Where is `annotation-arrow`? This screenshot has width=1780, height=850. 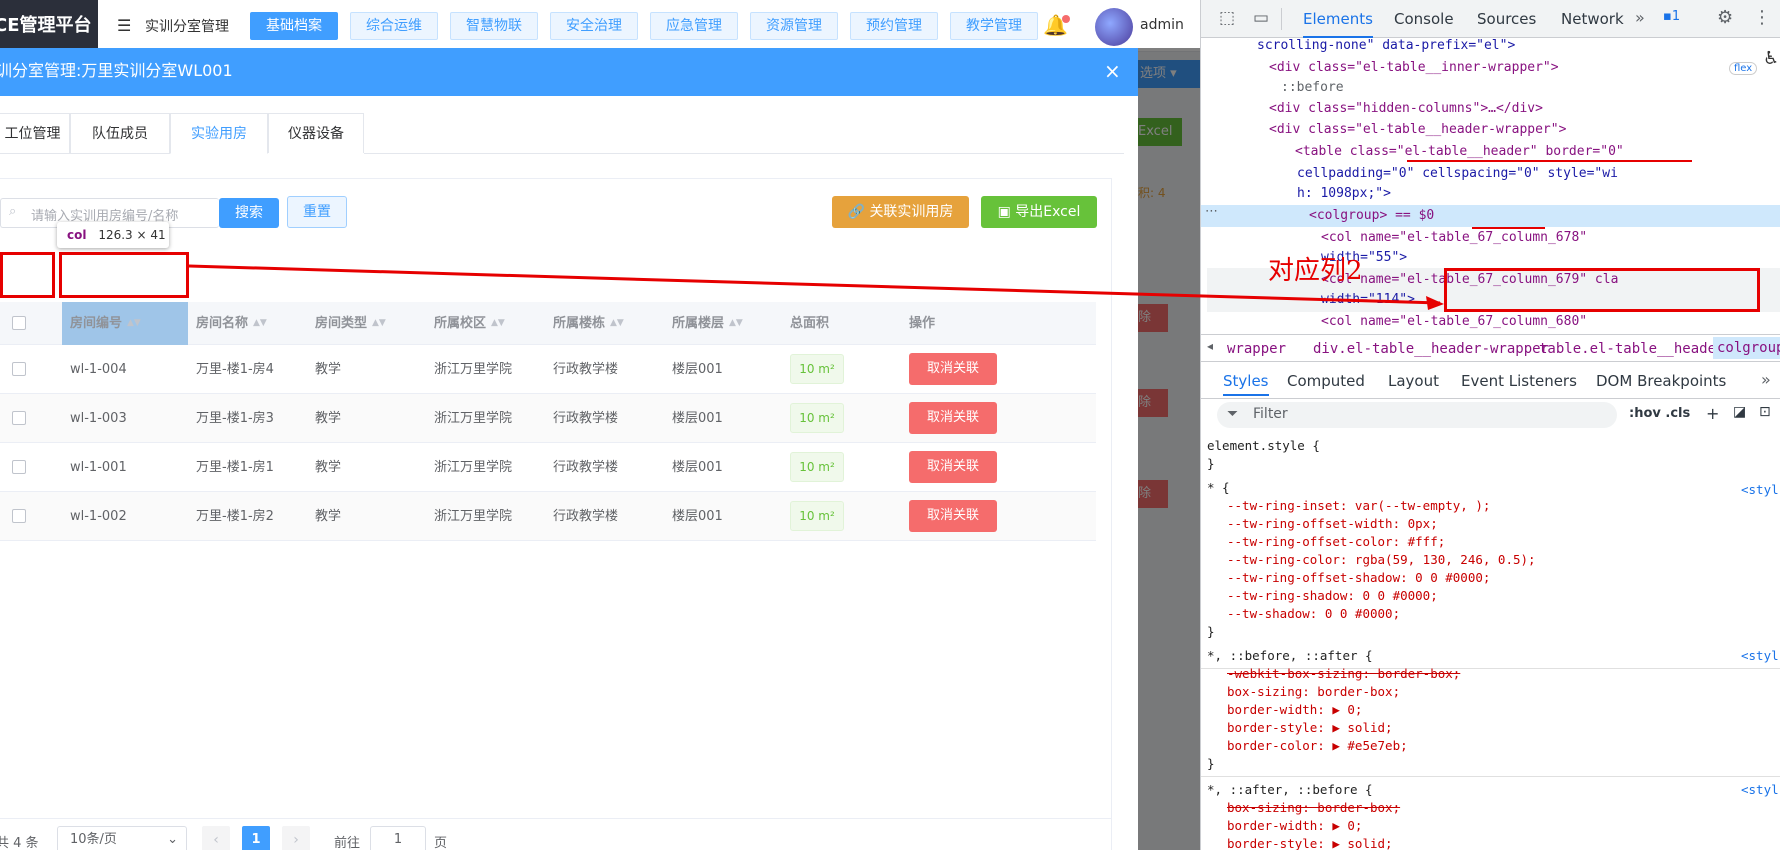
annotation-arrow is located at coordinates (940, 235).